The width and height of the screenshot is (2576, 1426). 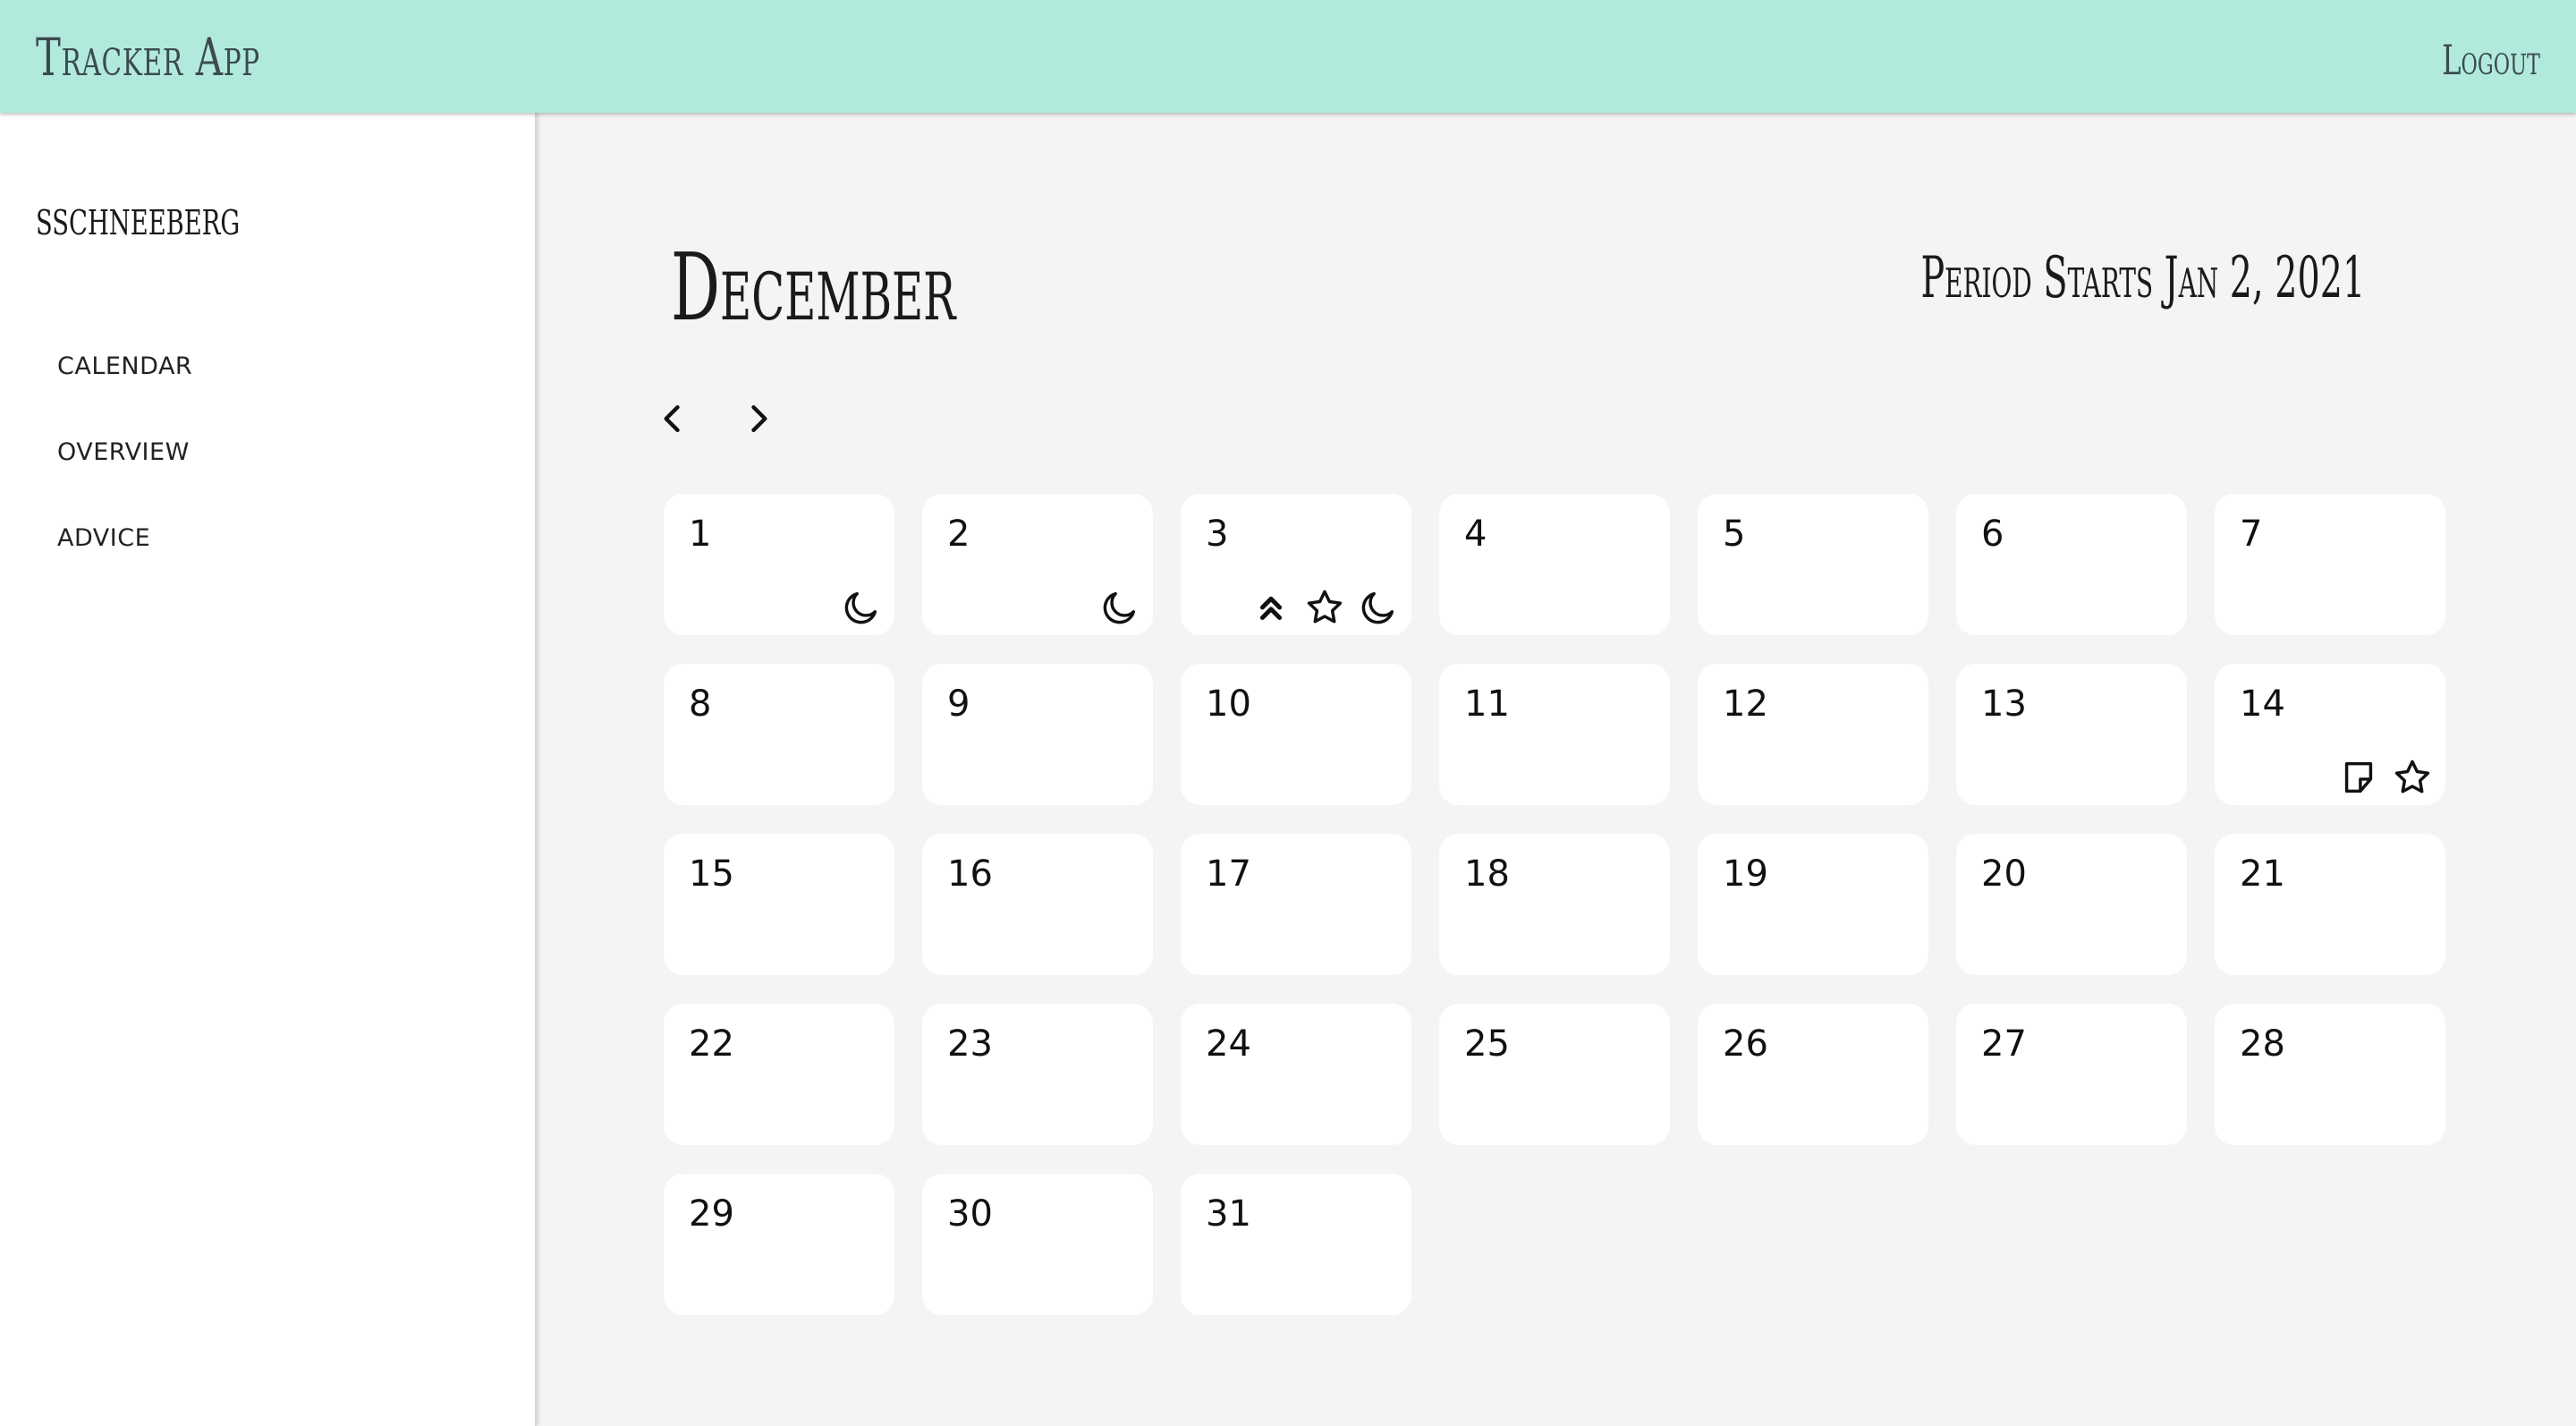 What do you see at coordinates (2004, 874) in the screenshot?
I see `day-number: 20` at bounding box center [2004, 874].